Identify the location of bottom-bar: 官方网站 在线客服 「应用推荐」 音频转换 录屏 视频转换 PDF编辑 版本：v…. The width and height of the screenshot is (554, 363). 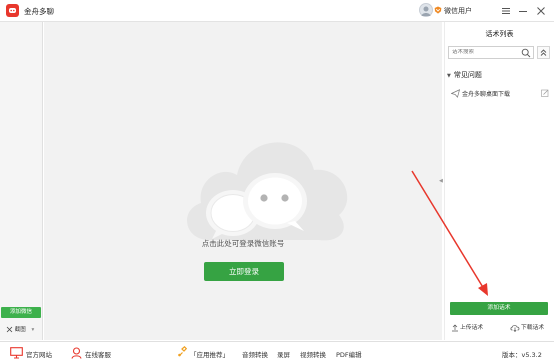
(277, 352).